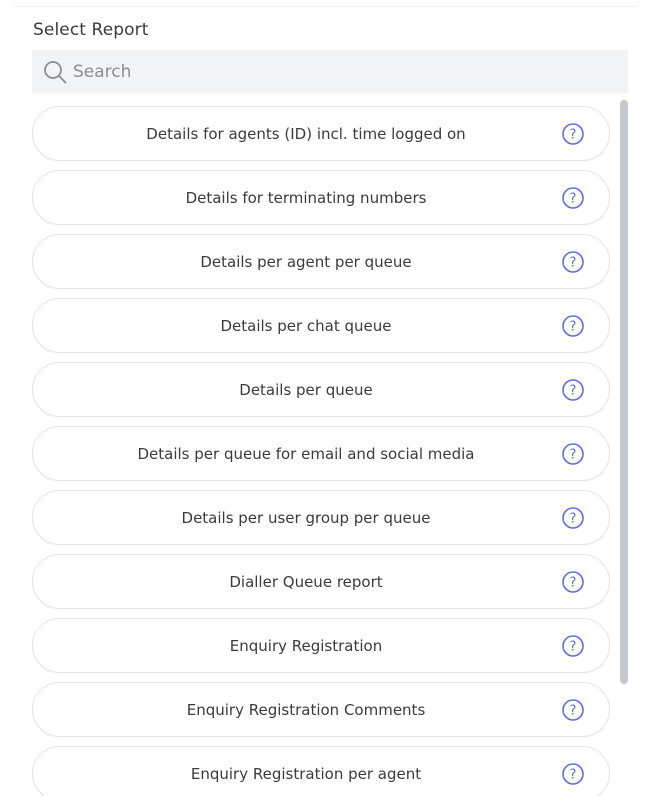 The image size is (650, 796). I want to click on search-icon, so click(55, 72).